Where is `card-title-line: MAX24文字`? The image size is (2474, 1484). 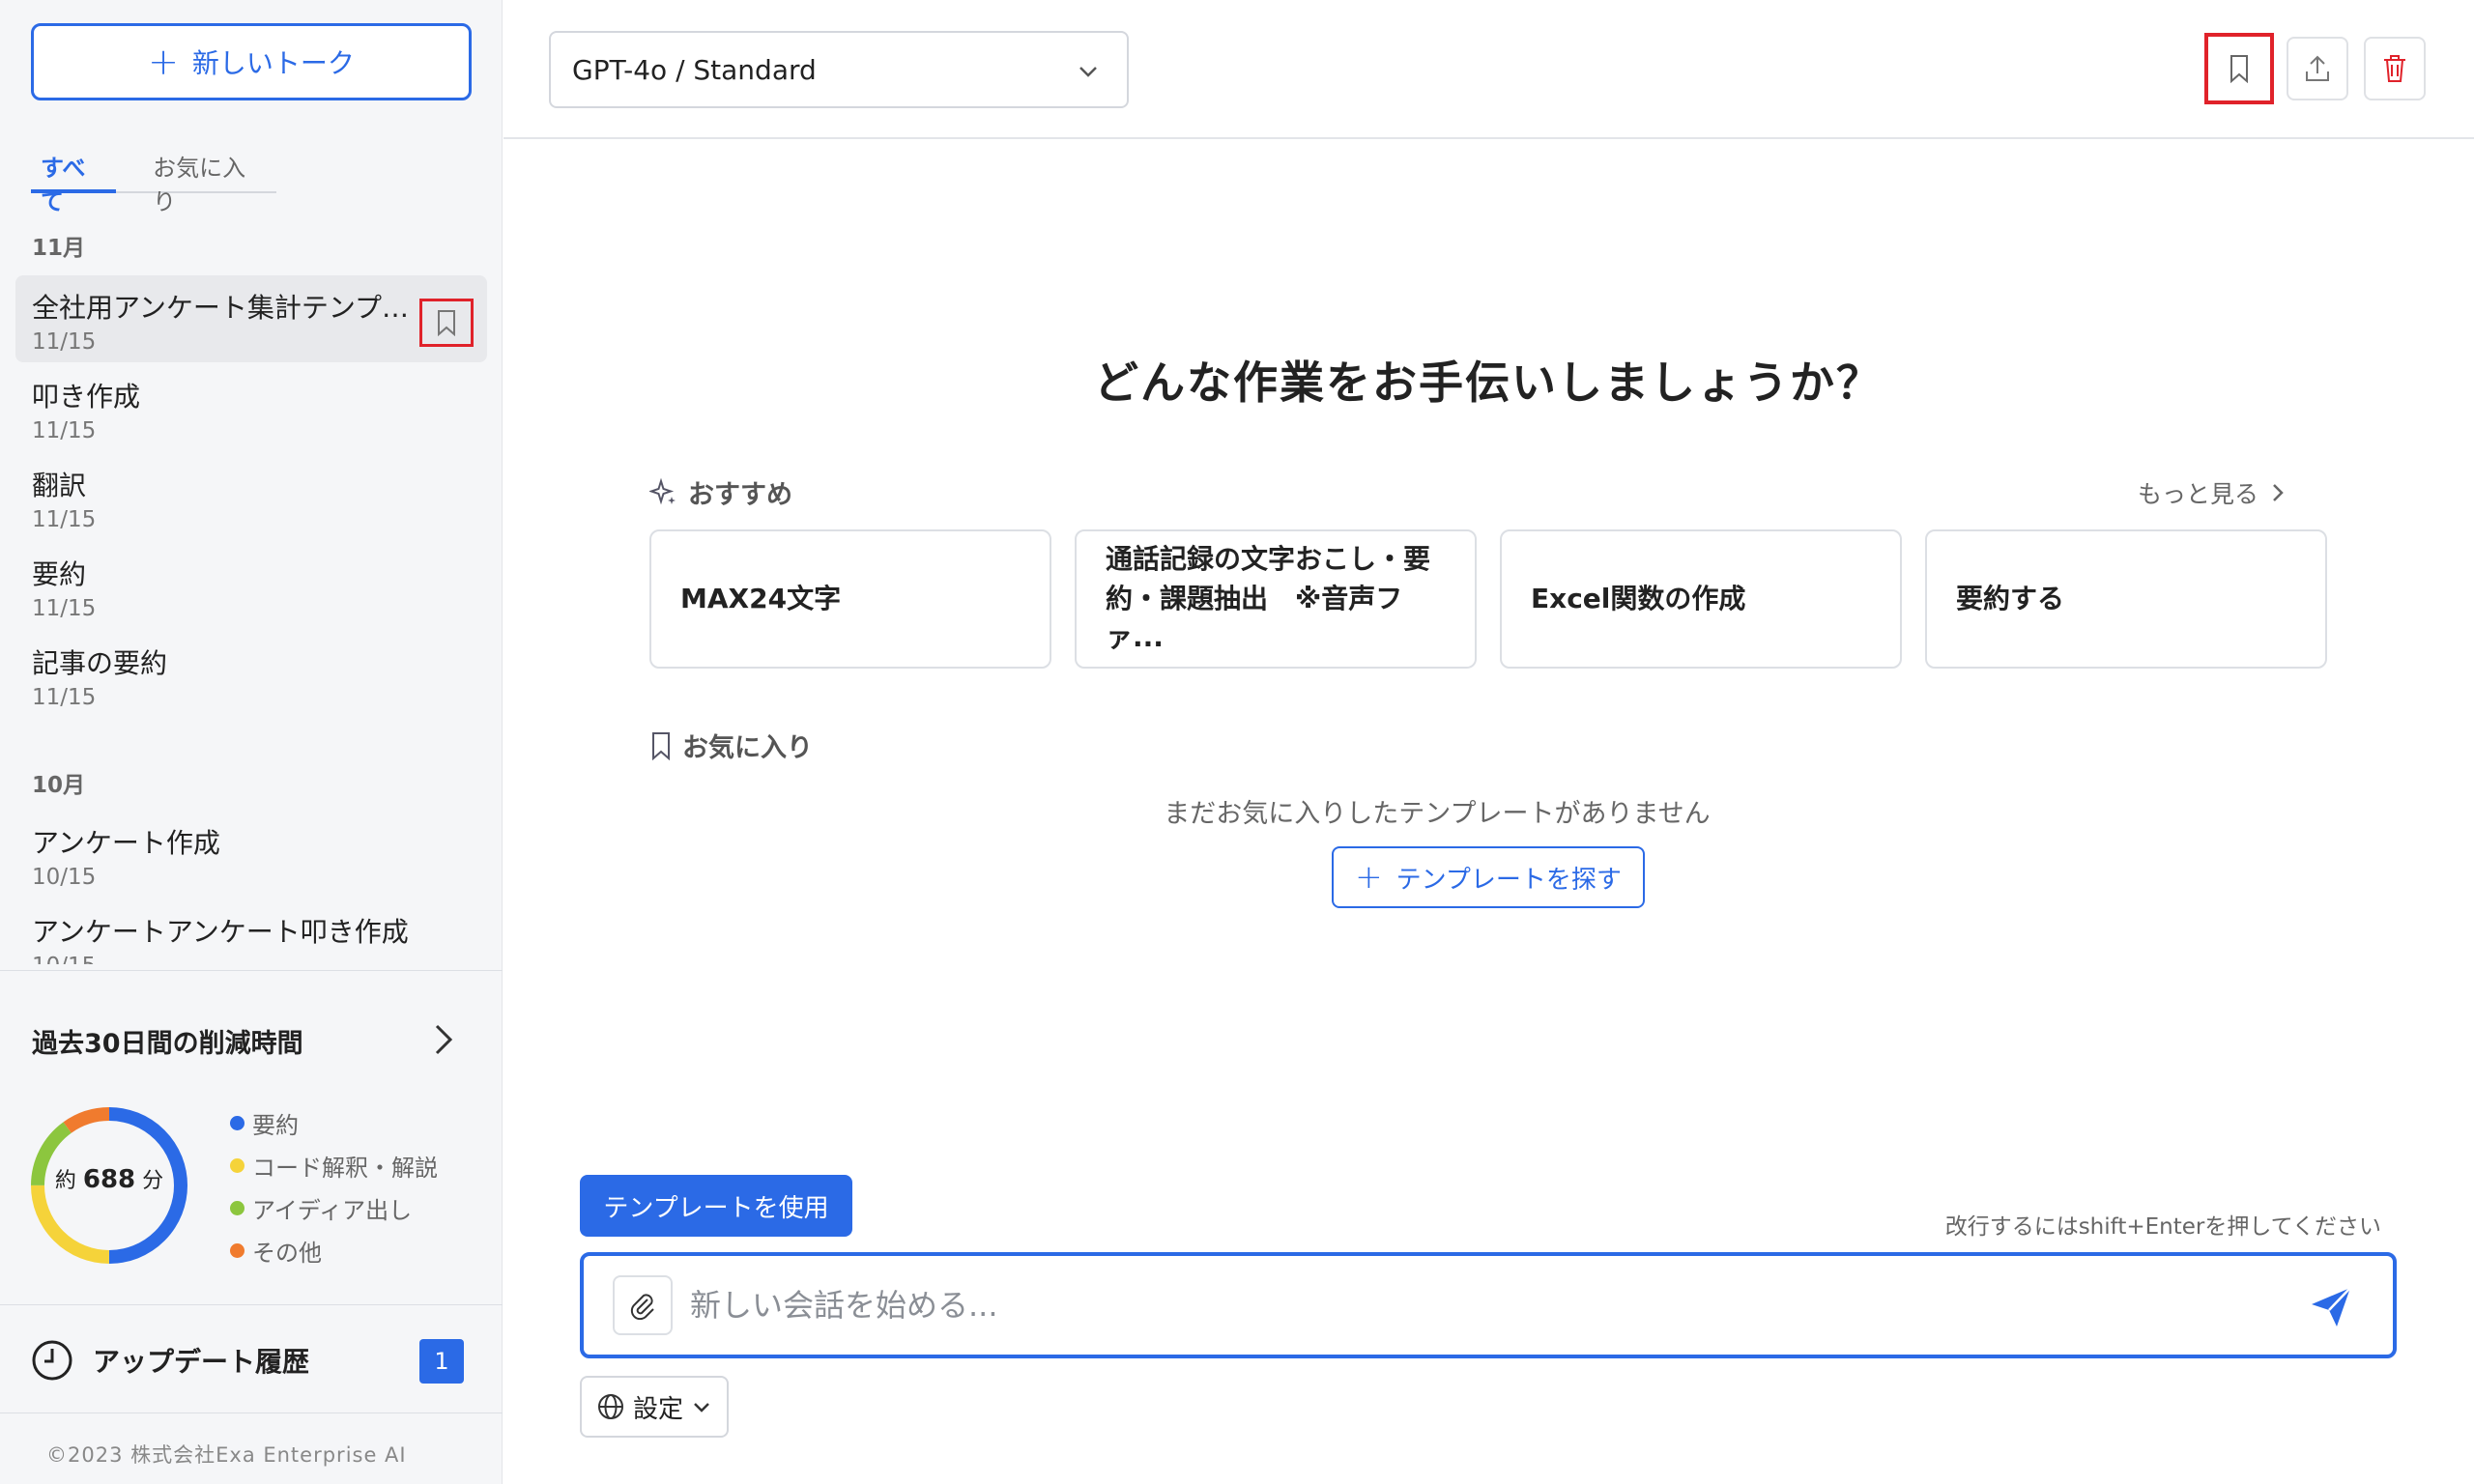 card-title-line: MAX24文字 is located at coordinates (761, 598).